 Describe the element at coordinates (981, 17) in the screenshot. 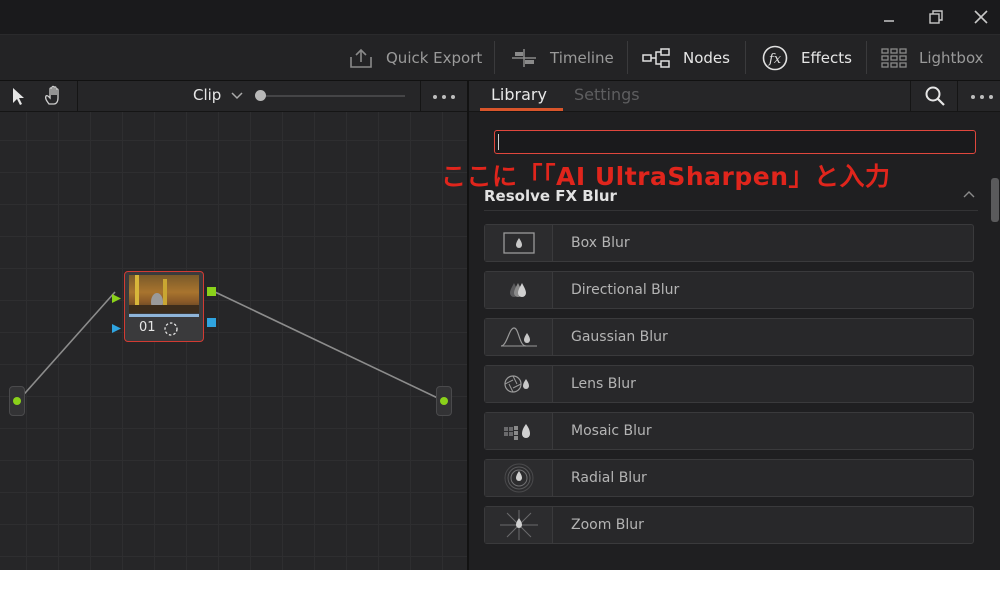

I see `close-icon` at that location.